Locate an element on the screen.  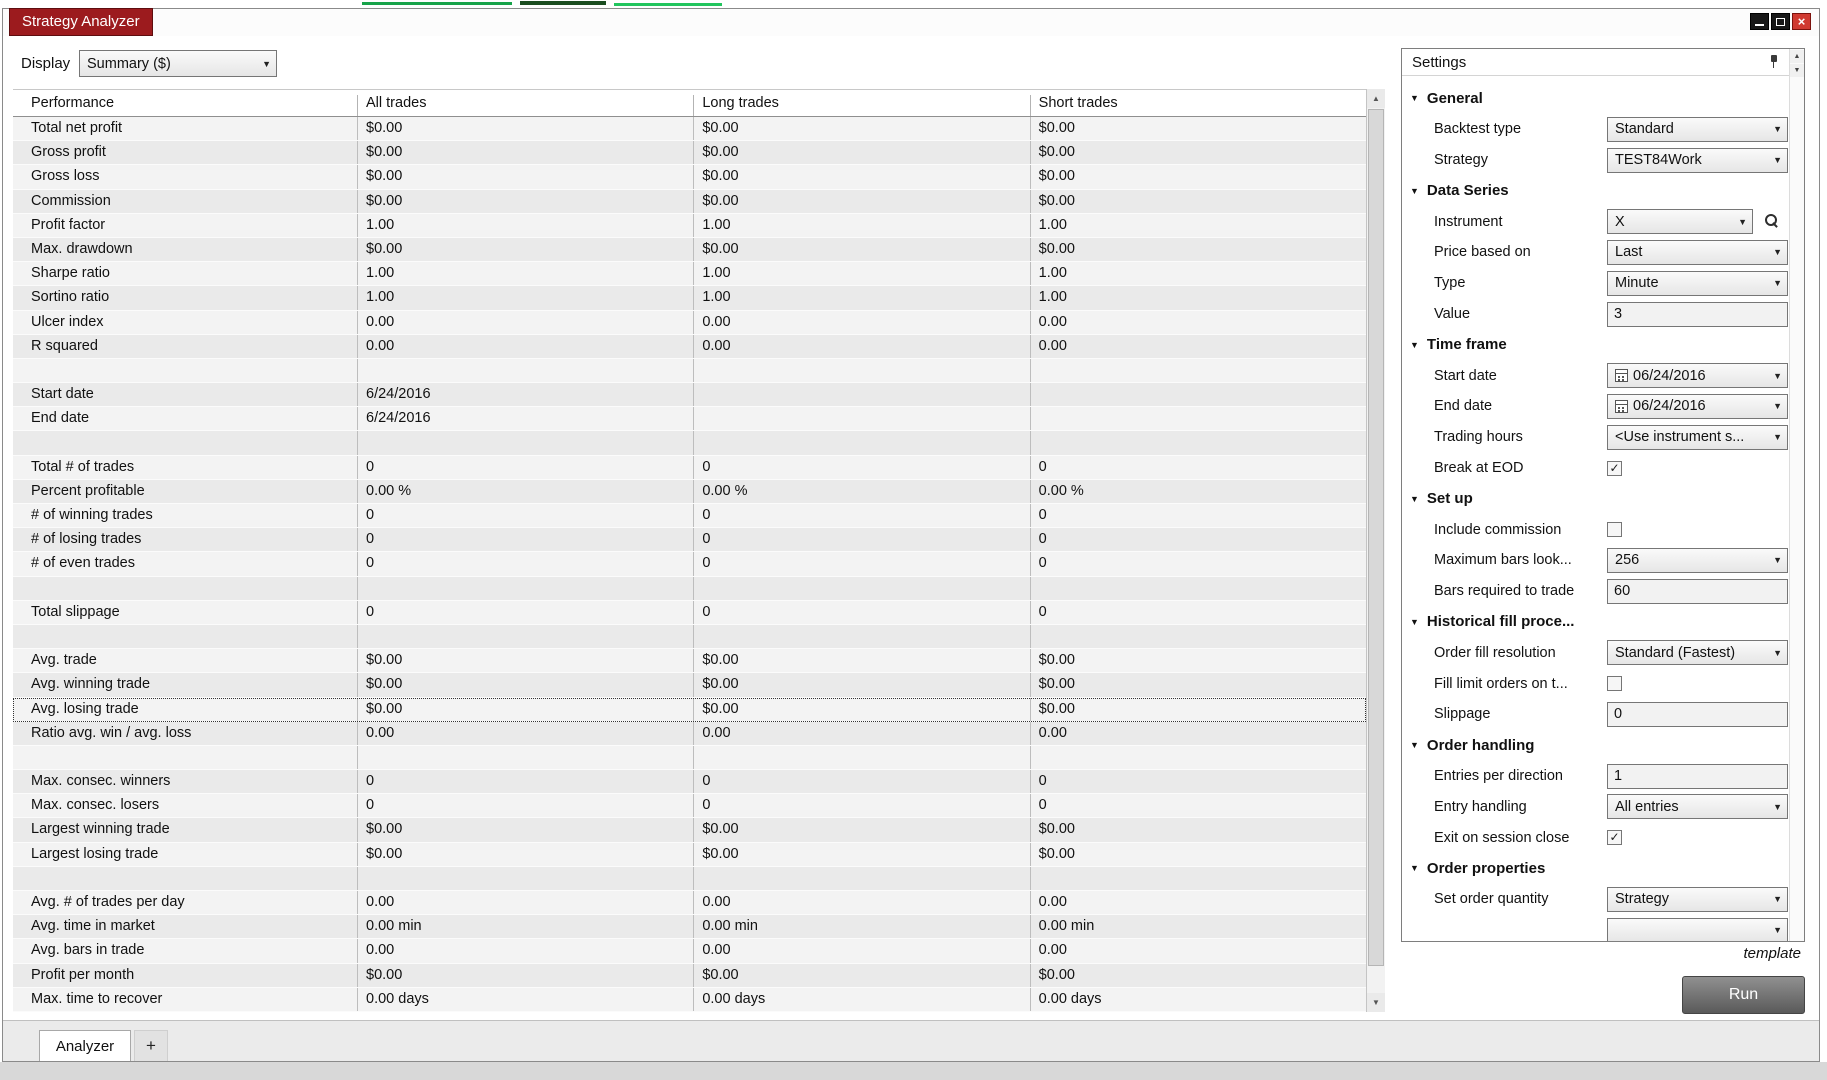
scroll-down-icon: ▼ is located at coordinates (1376, 1002).